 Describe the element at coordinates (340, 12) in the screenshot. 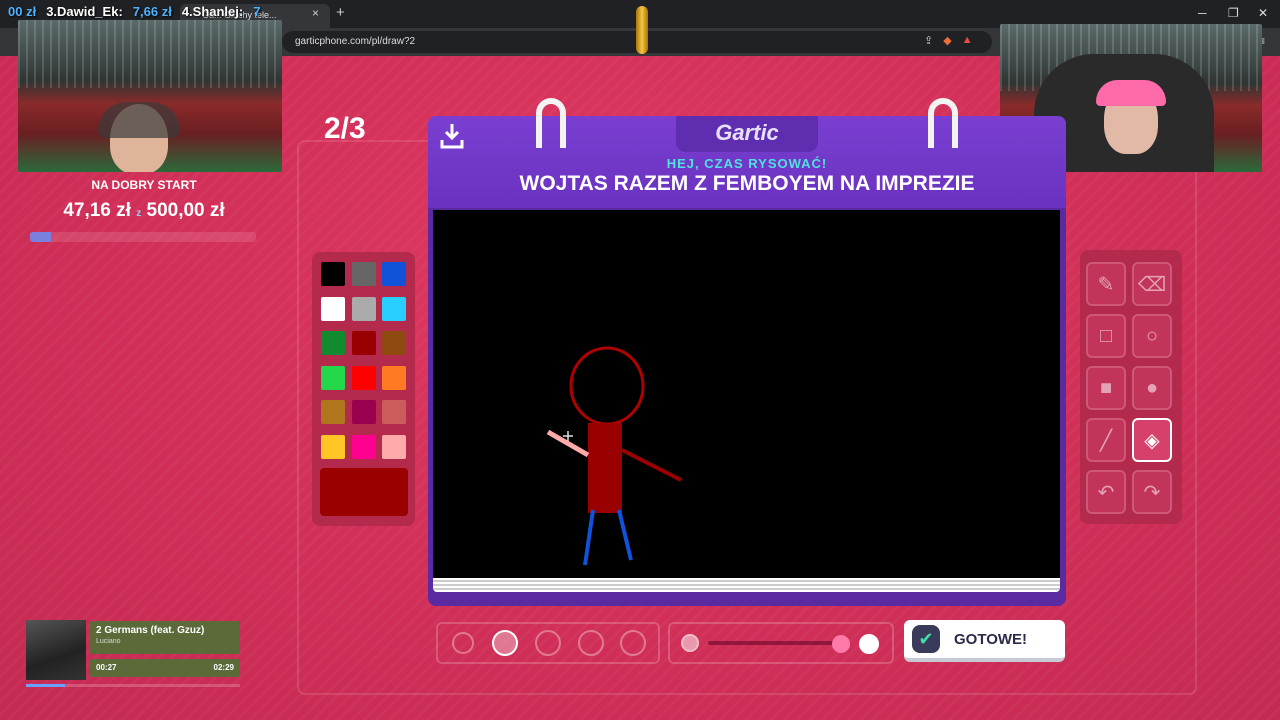

I see `new-tab-icon: +` at that location.